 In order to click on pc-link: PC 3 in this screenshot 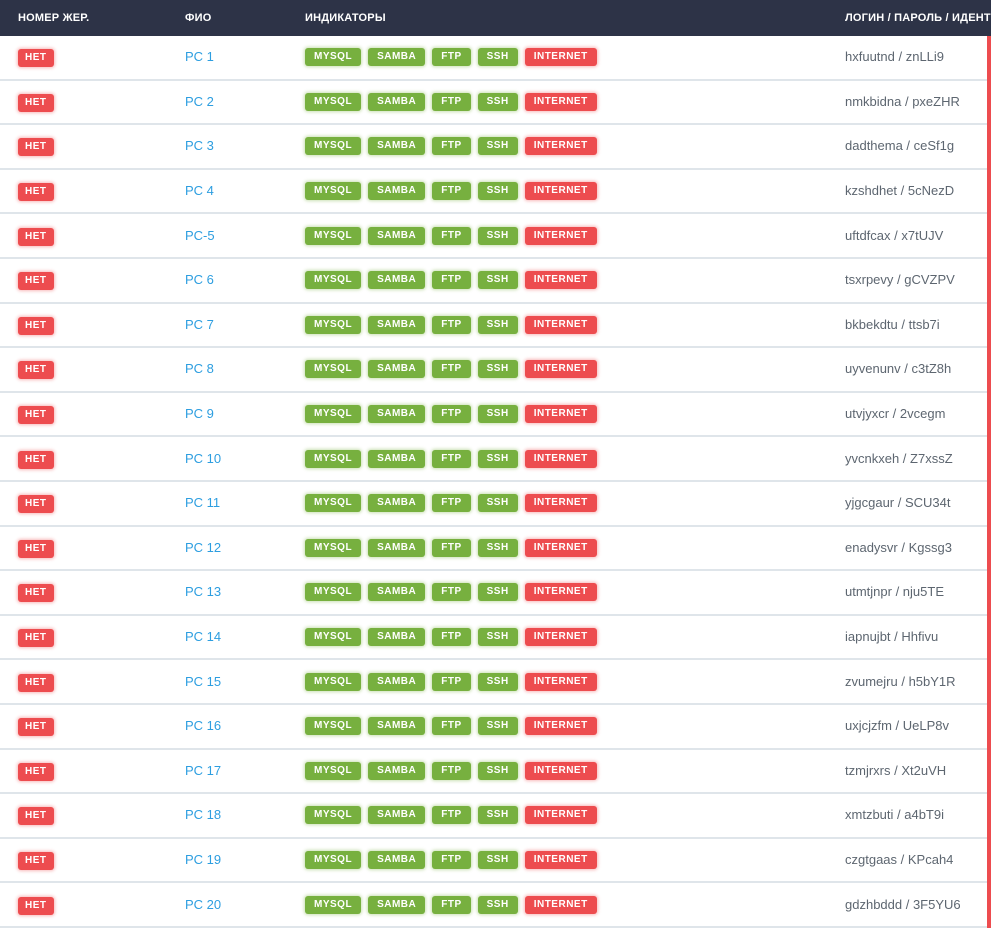, I will do `click(199, 145)`.